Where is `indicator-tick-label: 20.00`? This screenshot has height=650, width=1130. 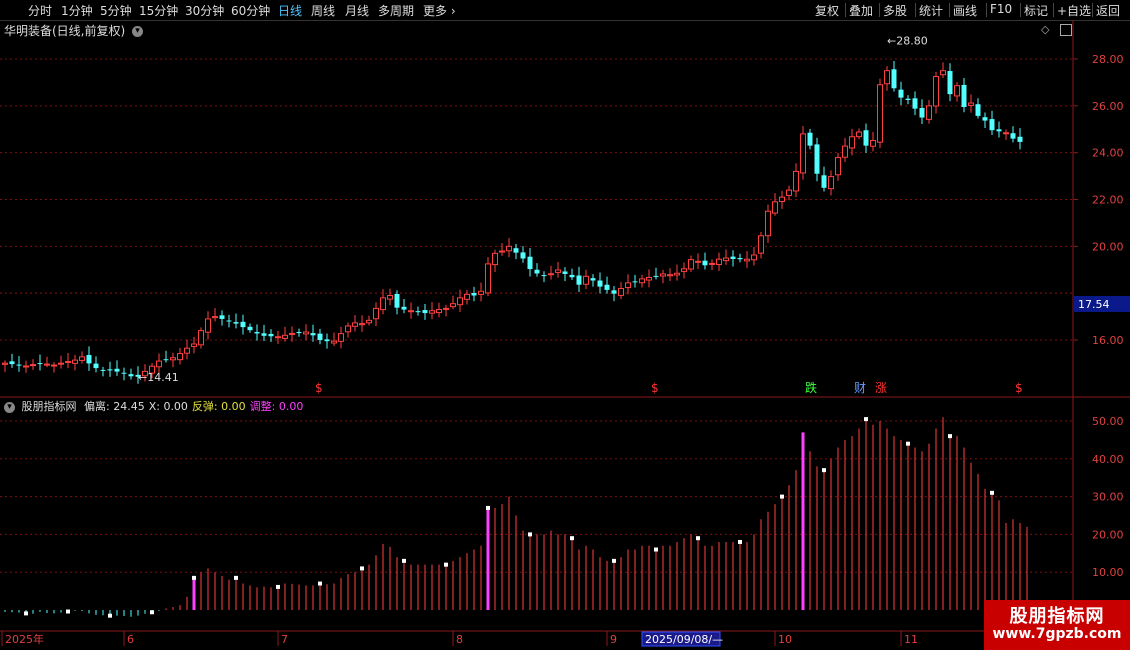 indicator-tick-label: 20.00 is located at coordinates (1108, 534).